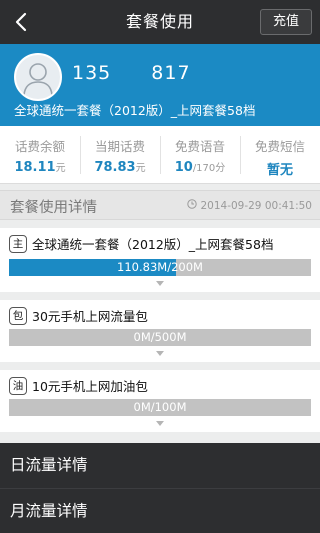 This screenshot has width=320, height=533. What do you see at coordinates (192, 205) in the screenshot?
I see `clock-icon` at bounding box center [192, 205].